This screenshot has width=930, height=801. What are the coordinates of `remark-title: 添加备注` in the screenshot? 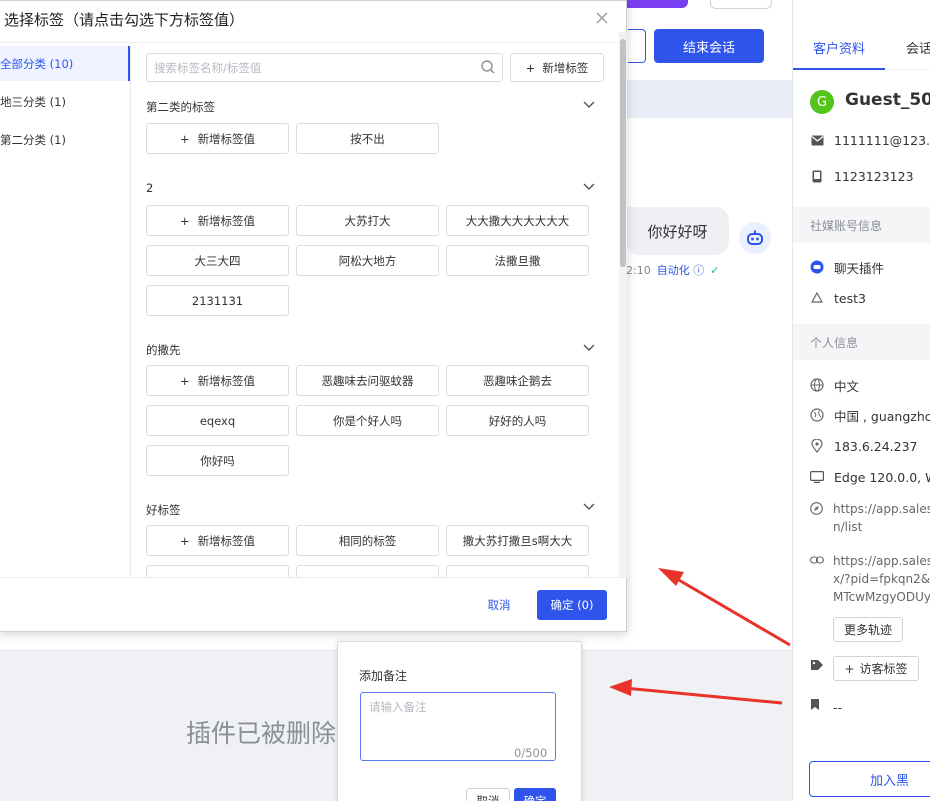 It's located at (383, 676).